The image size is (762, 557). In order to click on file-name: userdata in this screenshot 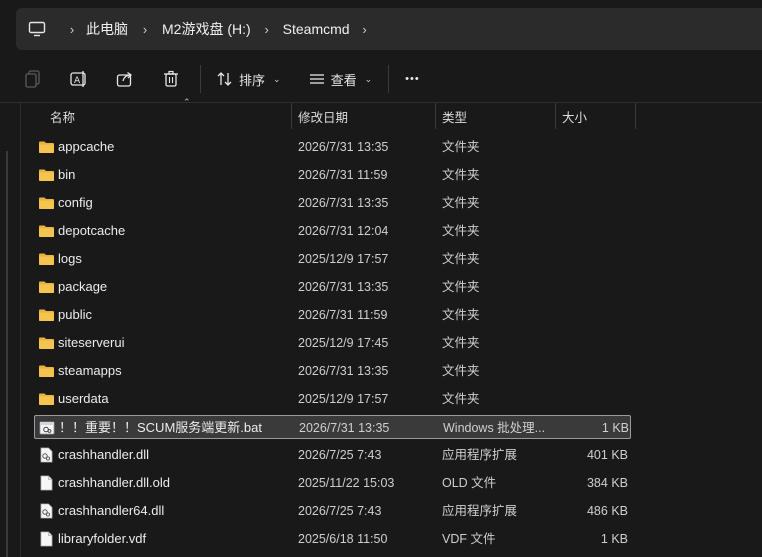, I will do `click(83, 398)`.